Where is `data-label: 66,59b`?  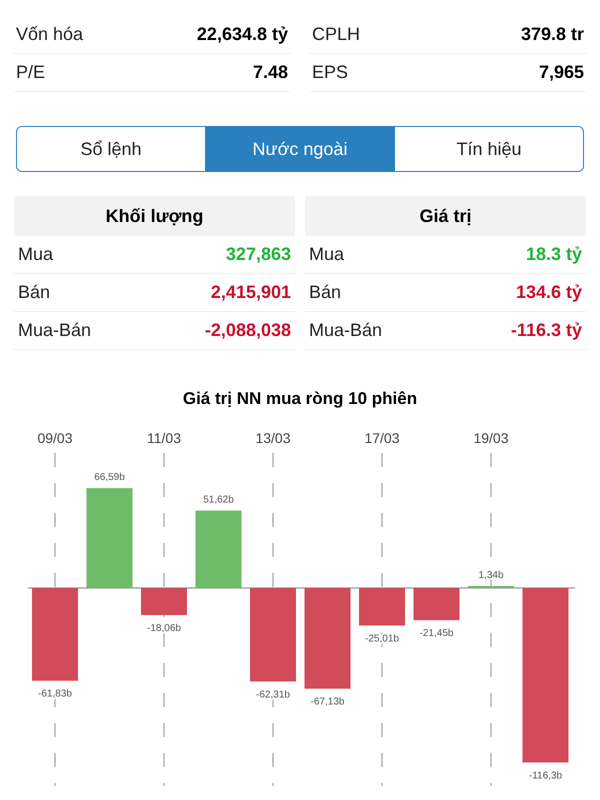 data-label: 66,59b is located at coordinates (109, 477).